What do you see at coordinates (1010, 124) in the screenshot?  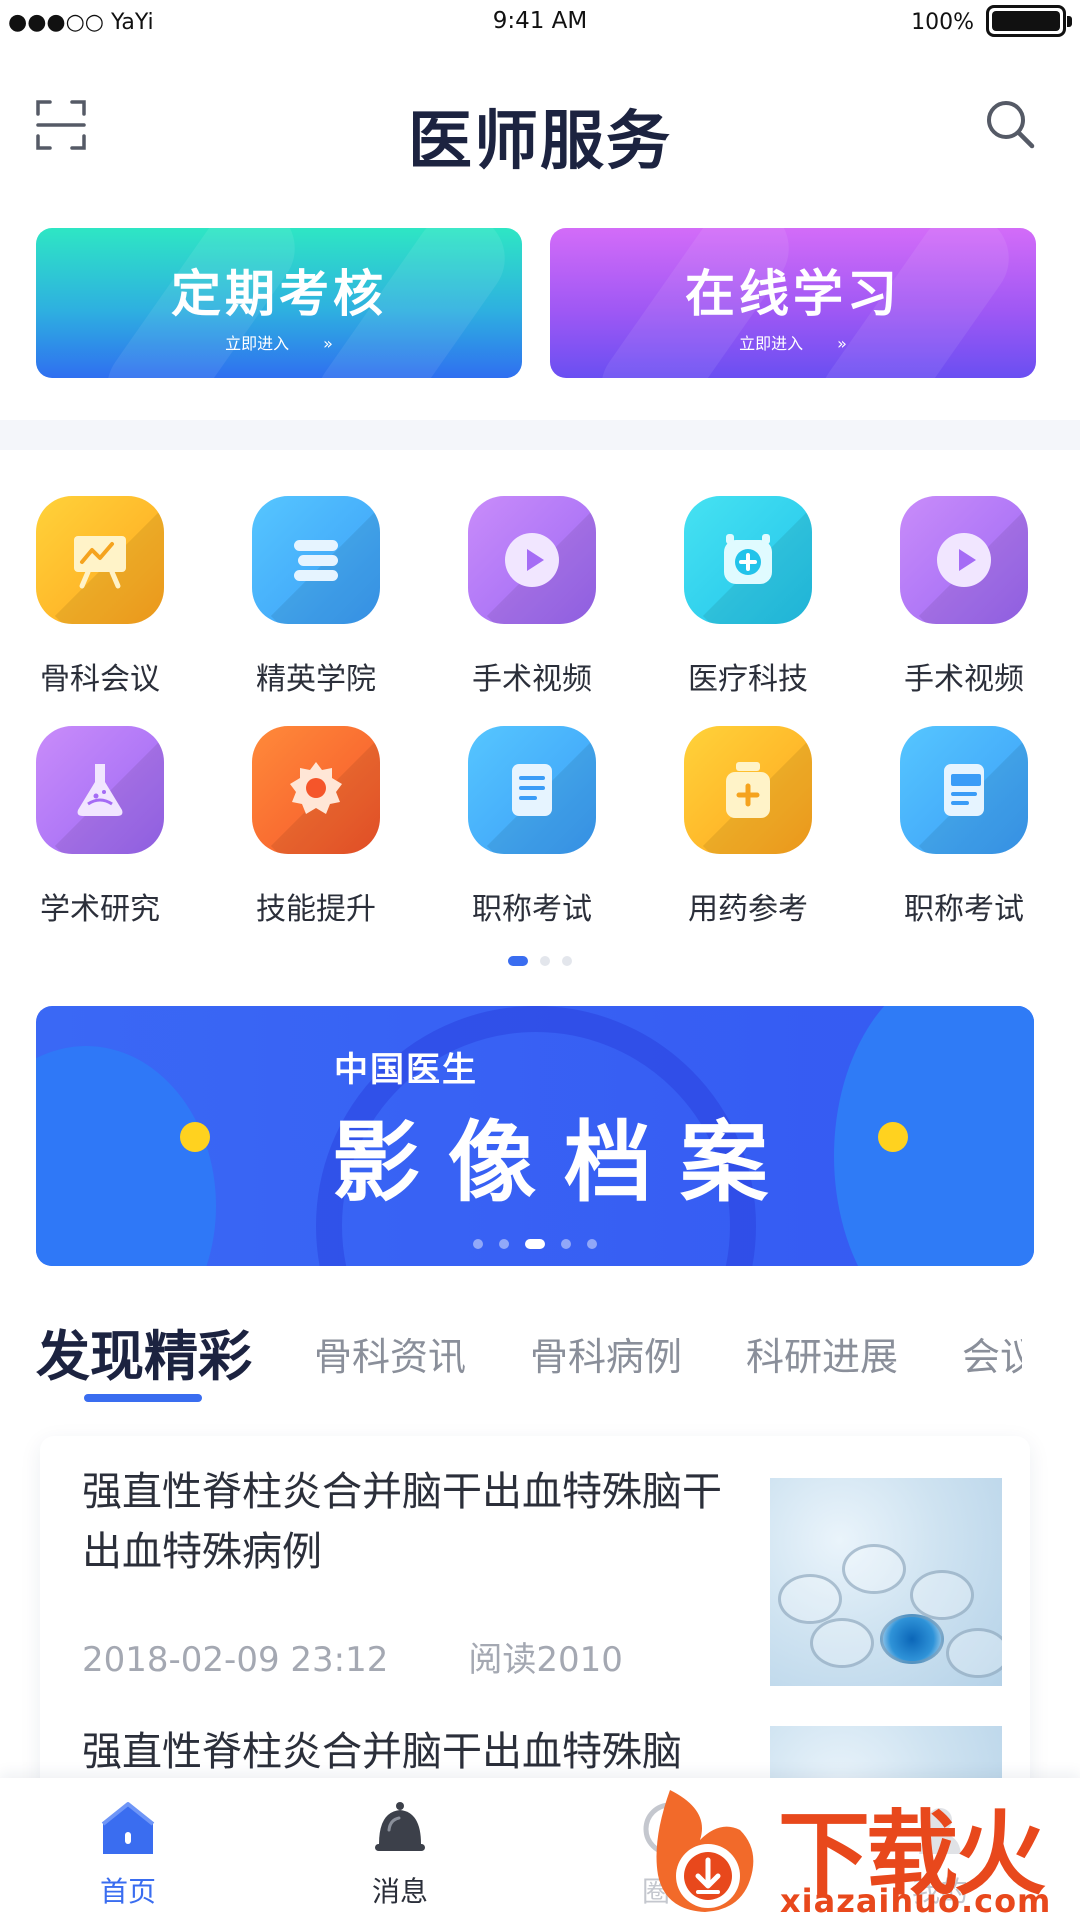 I see `search-icon` at bounding box center [1010, 124].